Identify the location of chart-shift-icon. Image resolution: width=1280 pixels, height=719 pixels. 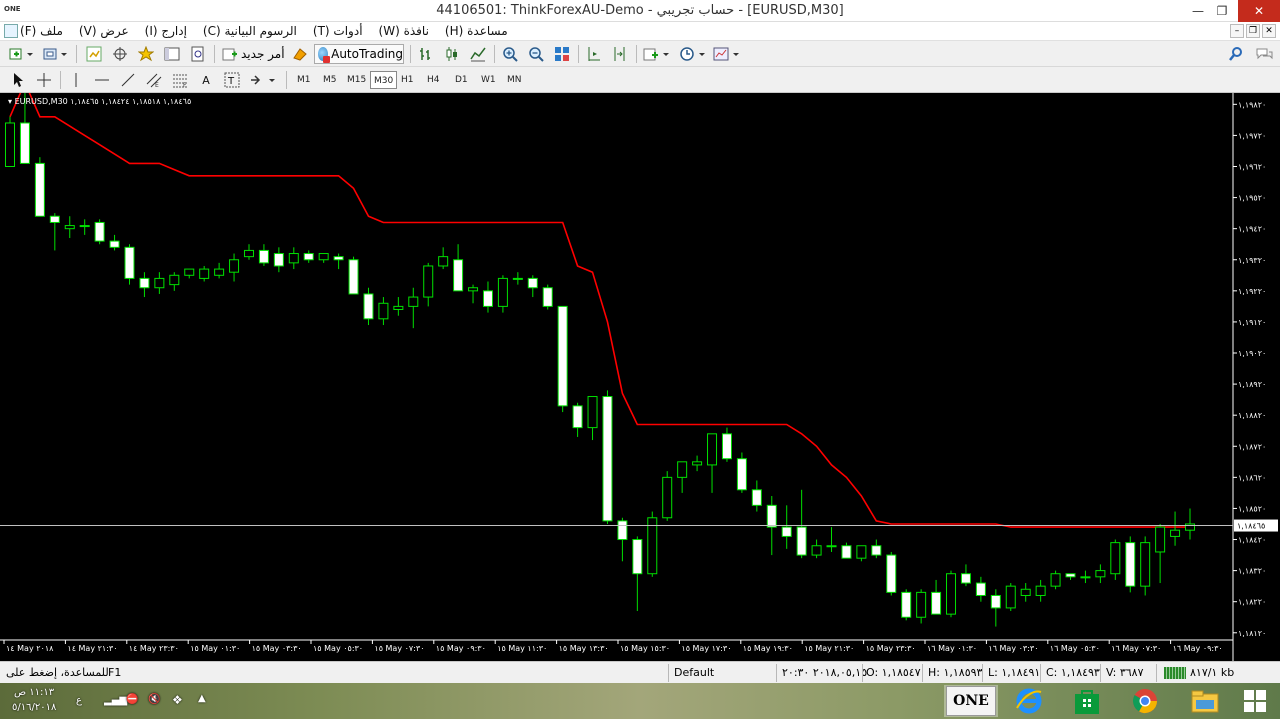
(594, 54).